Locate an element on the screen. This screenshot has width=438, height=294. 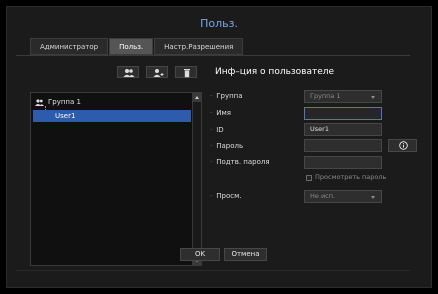
password-info-button is located at coordinates (402, 145).